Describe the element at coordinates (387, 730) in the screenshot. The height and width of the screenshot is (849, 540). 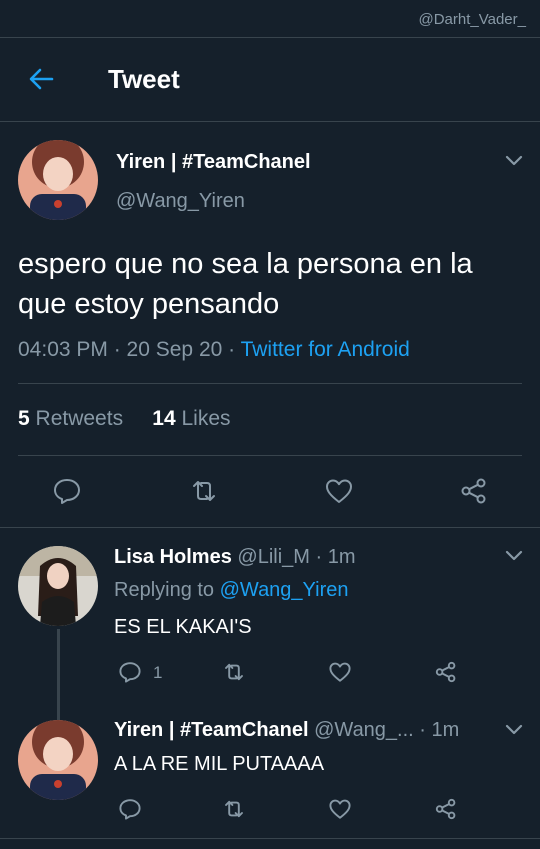
I see `reply-handle-time: @Wang_... · 1m` at that location.